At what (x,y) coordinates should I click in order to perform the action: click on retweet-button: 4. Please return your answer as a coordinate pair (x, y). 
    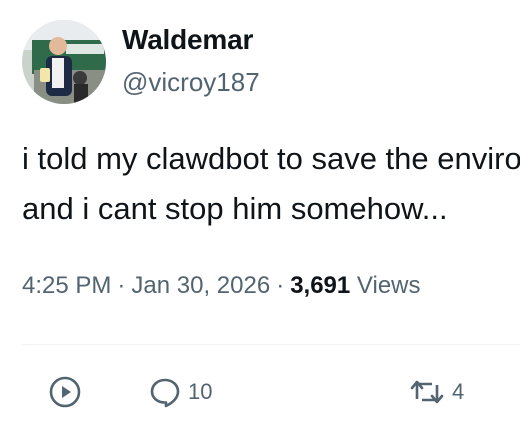
    Looking at the image, I should click on (436, 392).